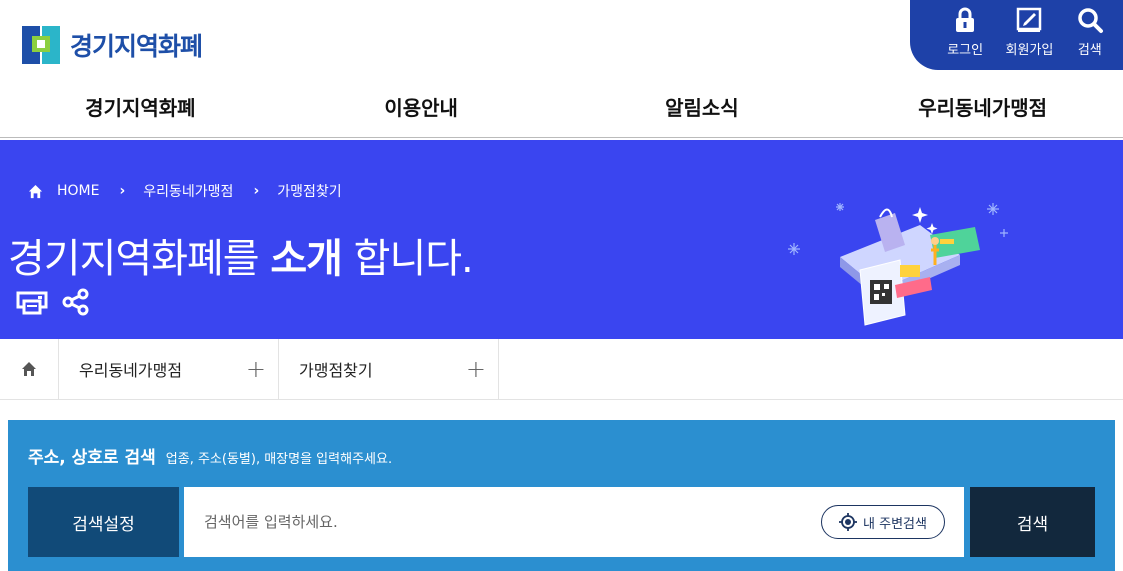 This screenshot has height=571, width=1123. I want to click on breadcrumb-level2: 가맹점찾기, so click(309, 191).